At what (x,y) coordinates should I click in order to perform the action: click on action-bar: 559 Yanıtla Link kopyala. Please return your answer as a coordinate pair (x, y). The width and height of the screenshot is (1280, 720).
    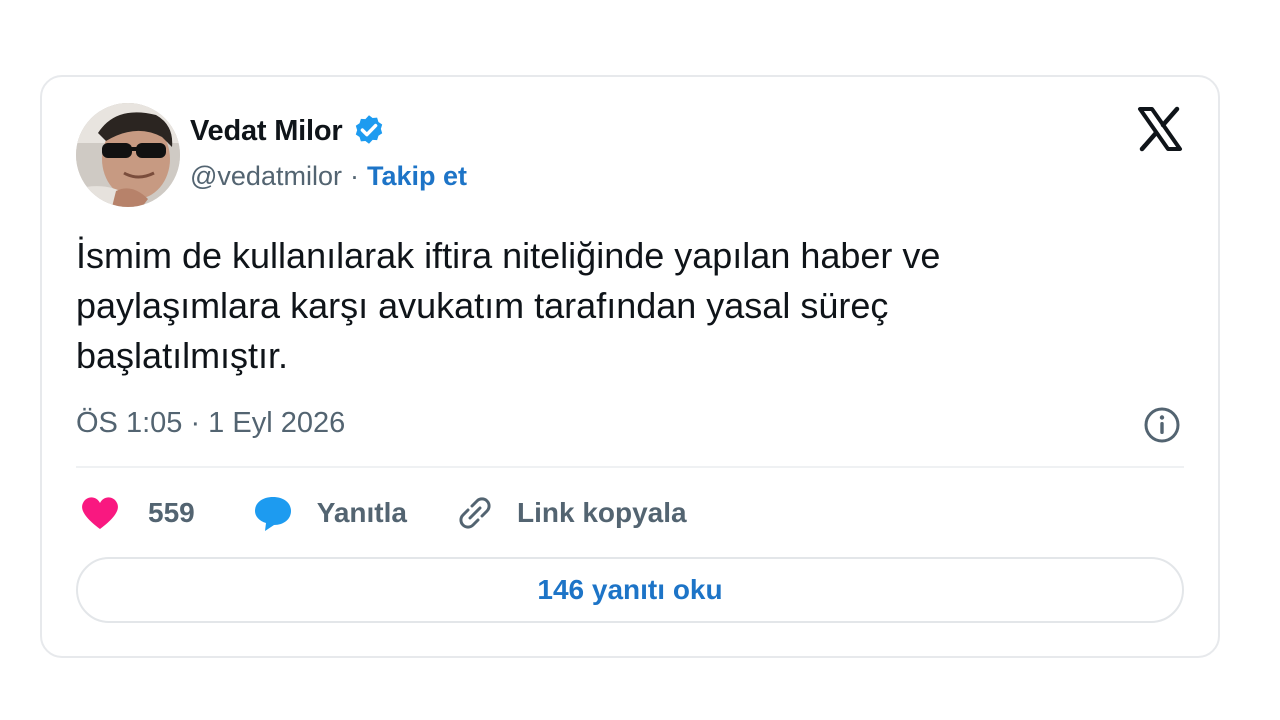
    Looking at the image, I should click on (383, 513).